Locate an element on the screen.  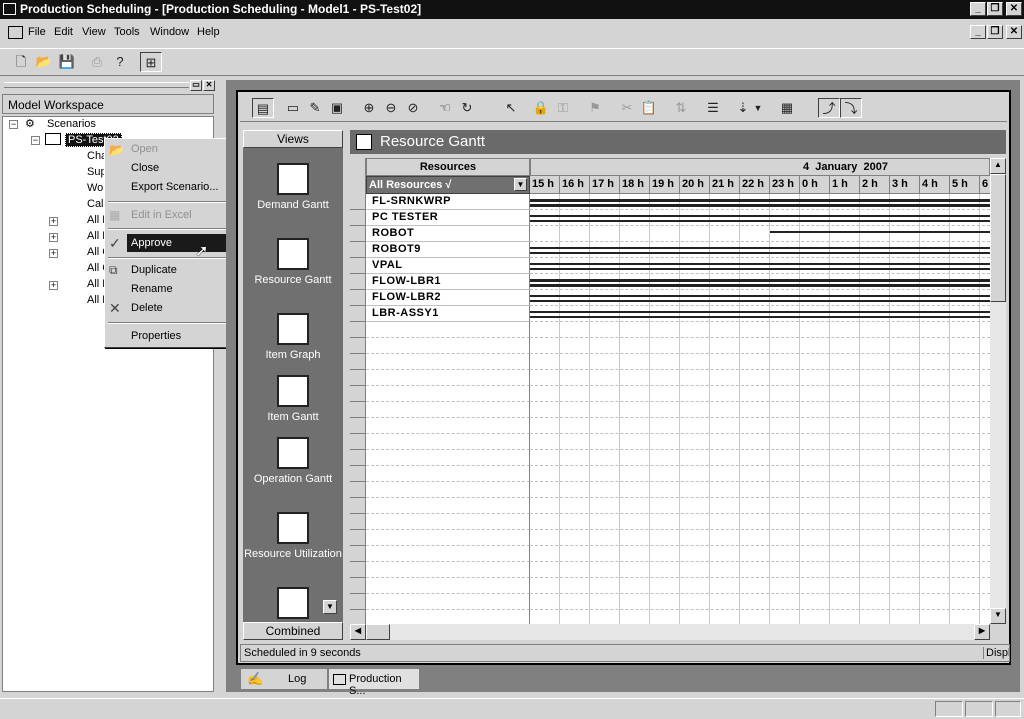
menu-tools: Tools is located at coordinates (127, 32).